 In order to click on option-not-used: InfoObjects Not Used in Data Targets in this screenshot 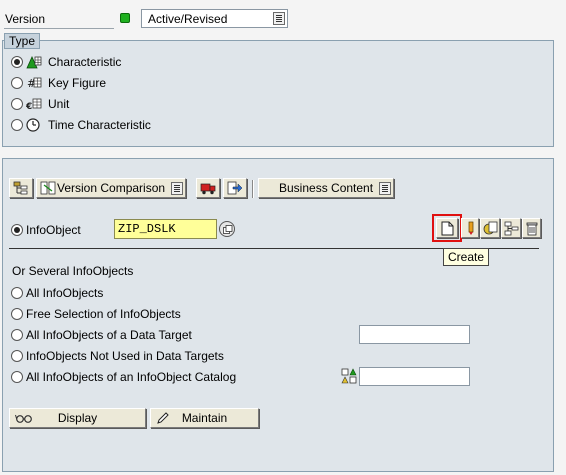, I will do `click(161, 356)`.